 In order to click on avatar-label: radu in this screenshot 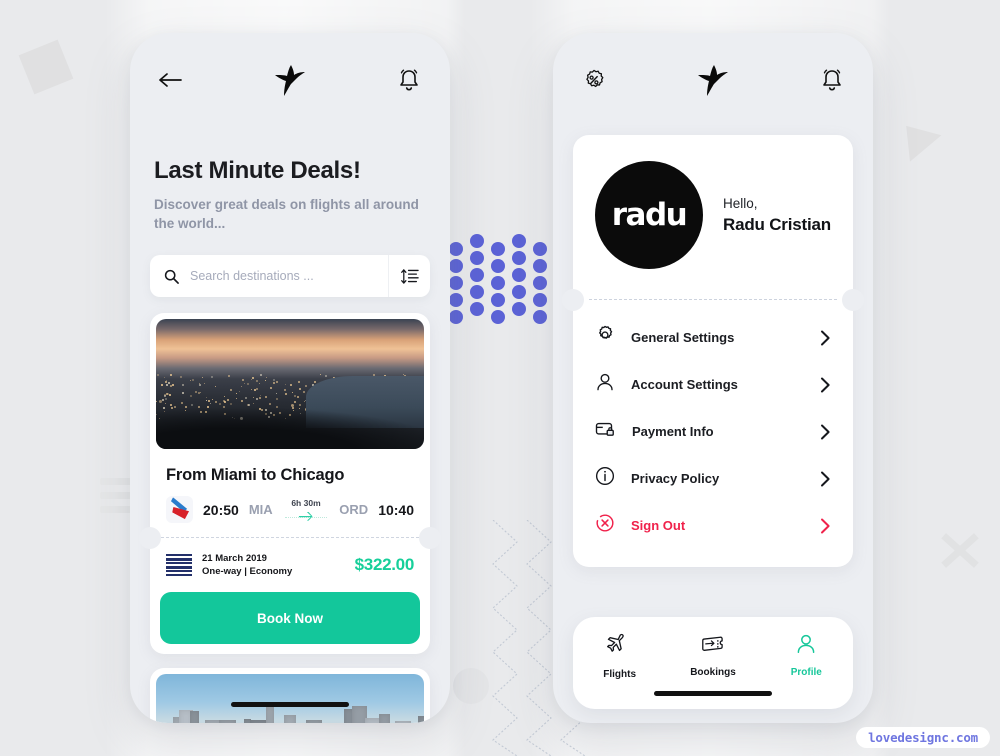, I will do `click(649, 215)`.